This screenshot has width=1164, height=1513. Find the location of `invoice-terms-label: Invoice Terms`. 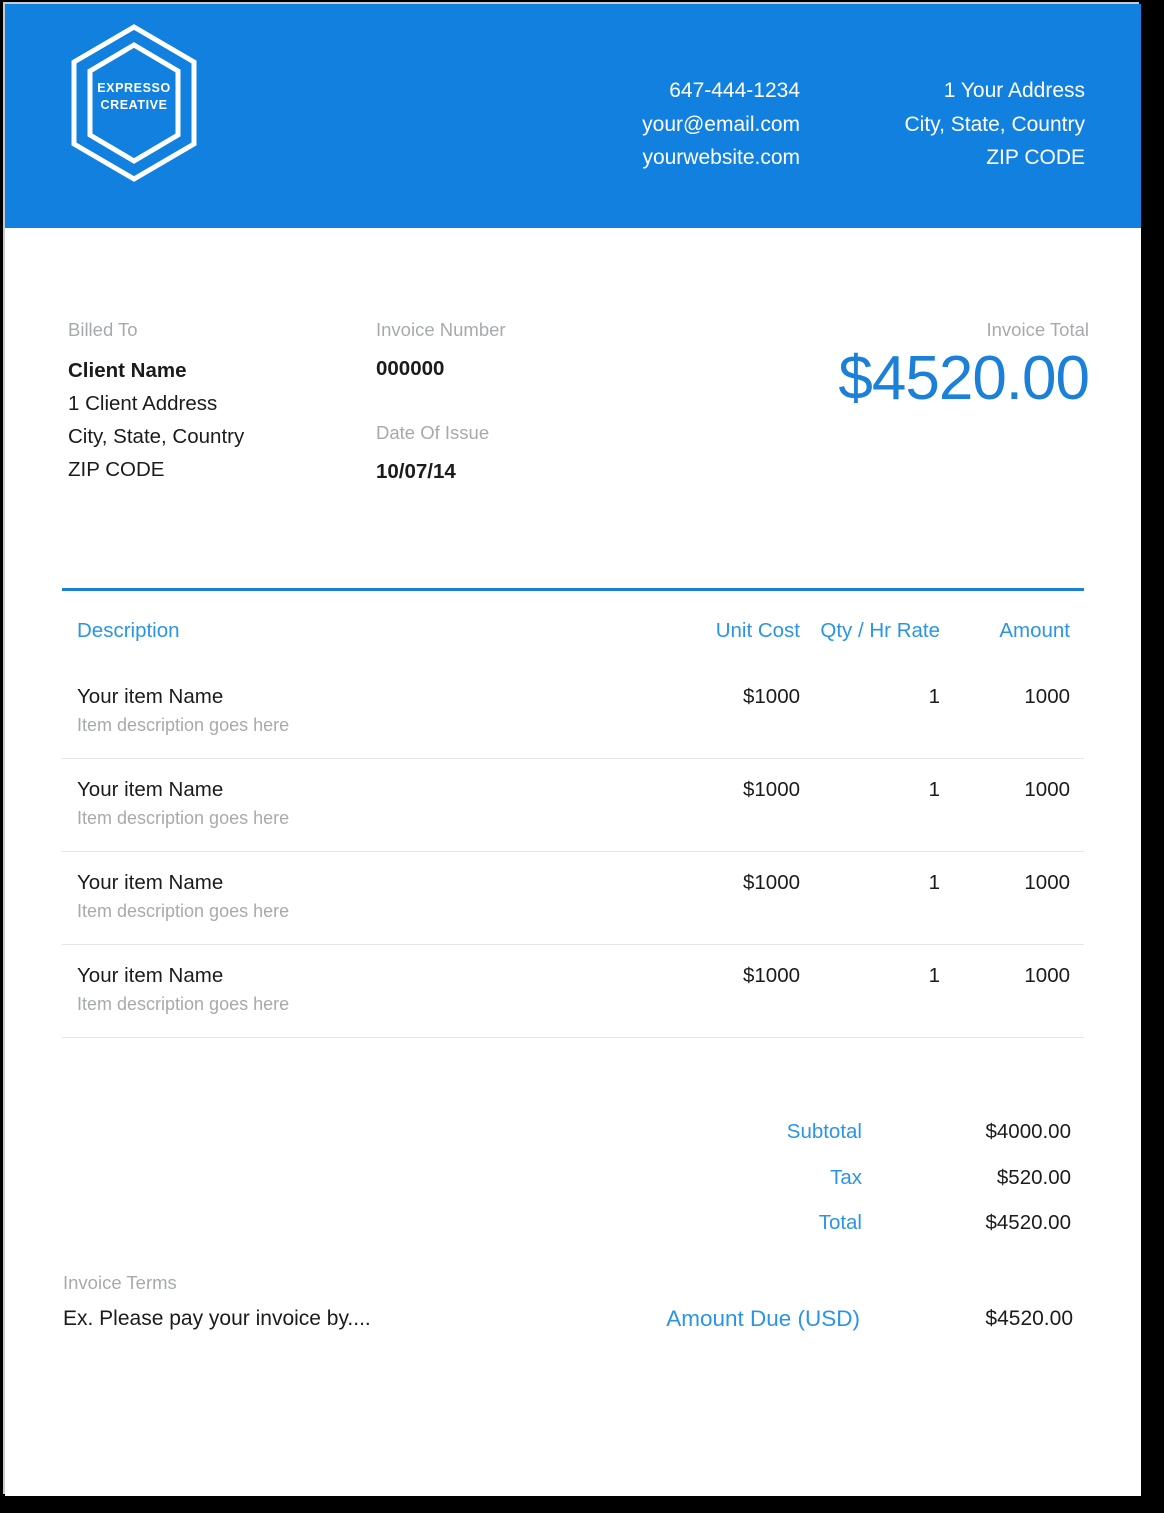

invoice-terms-label: Invoice Terms is located at coordinates (120, 1282).